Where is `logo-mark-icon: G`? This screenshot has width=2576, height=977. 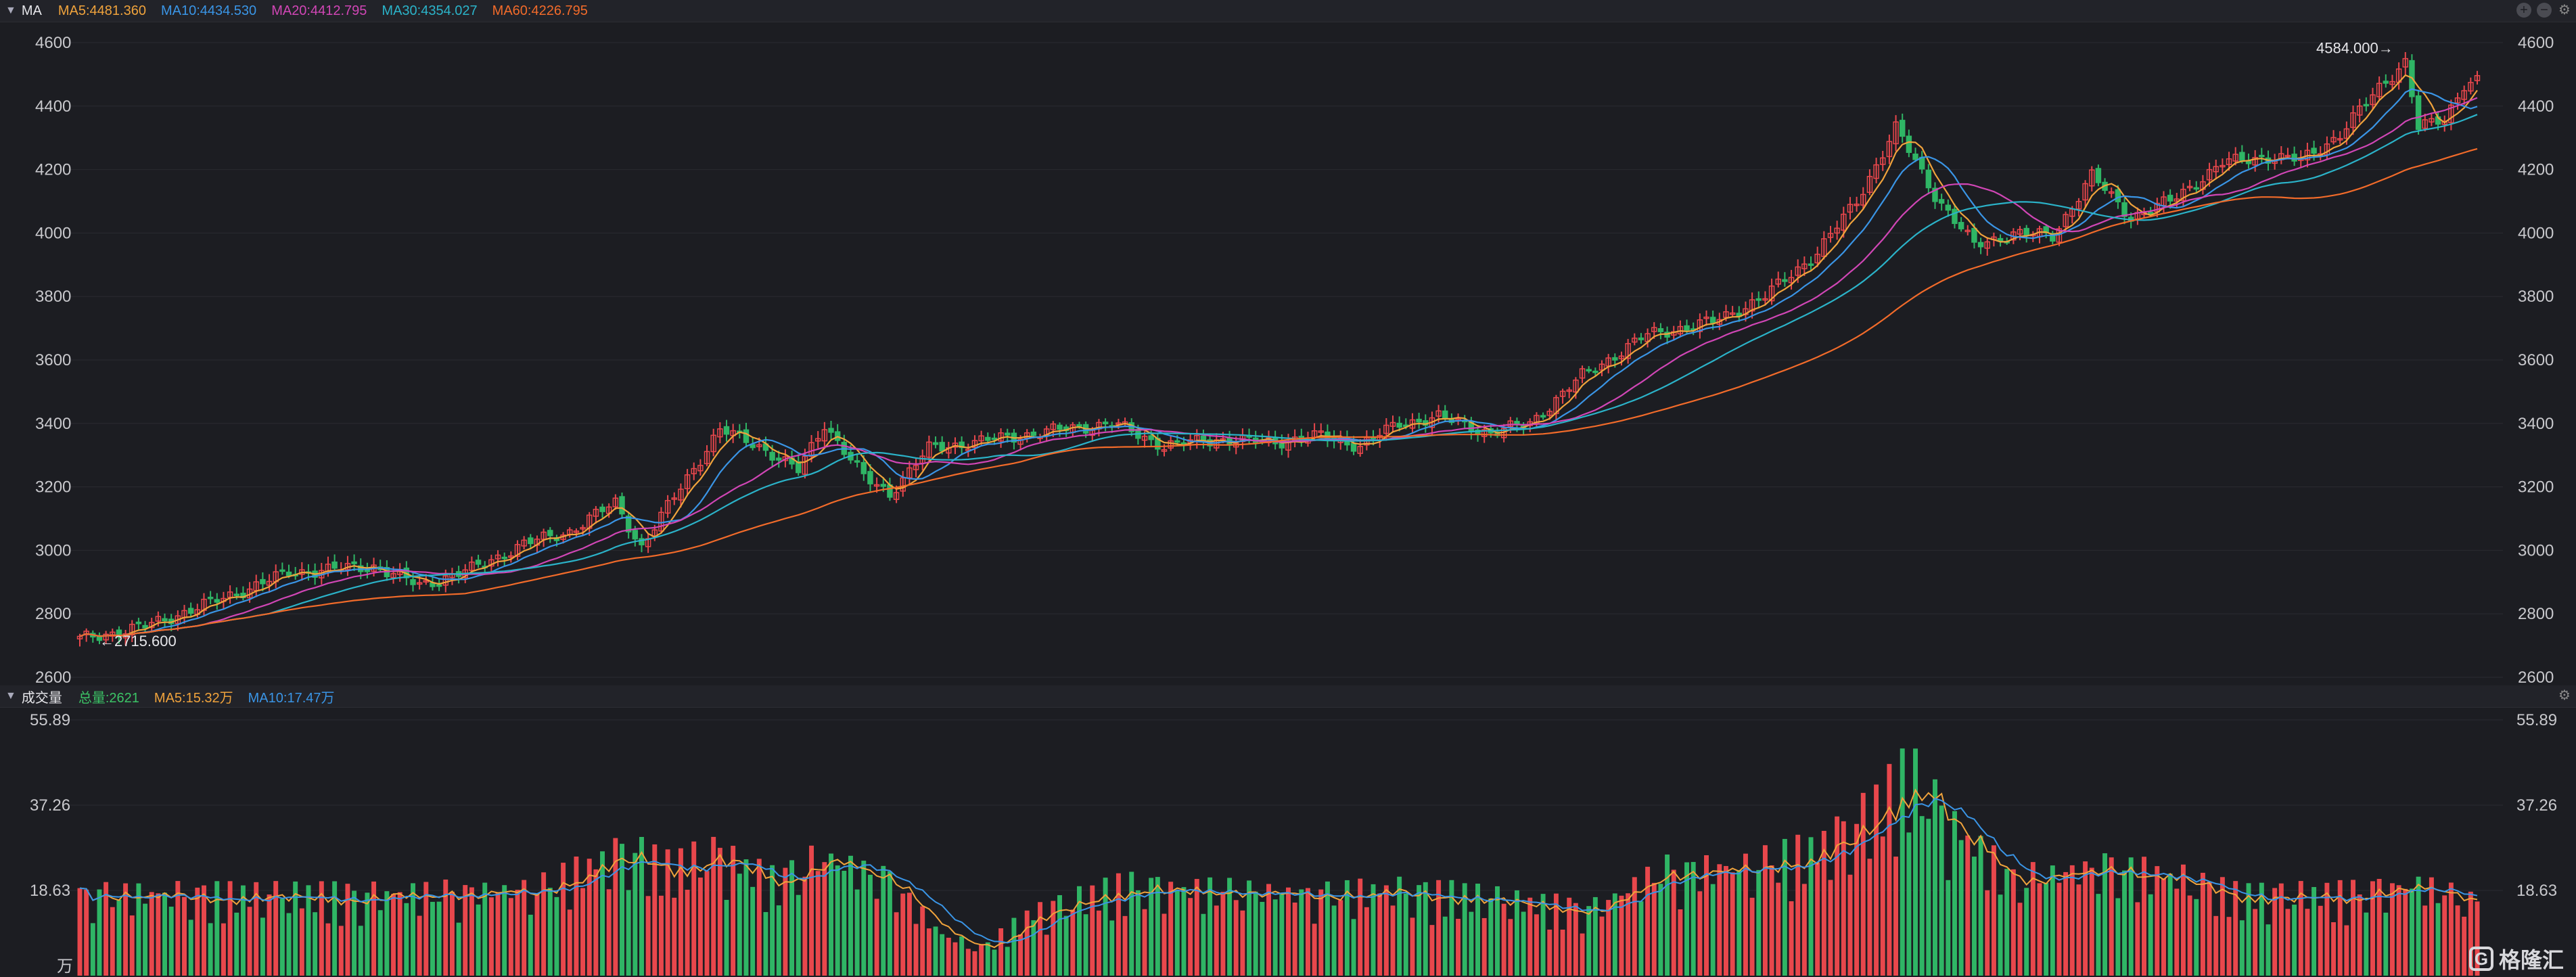 logo-mark-icon: G is located at coordinates (2480, 959).